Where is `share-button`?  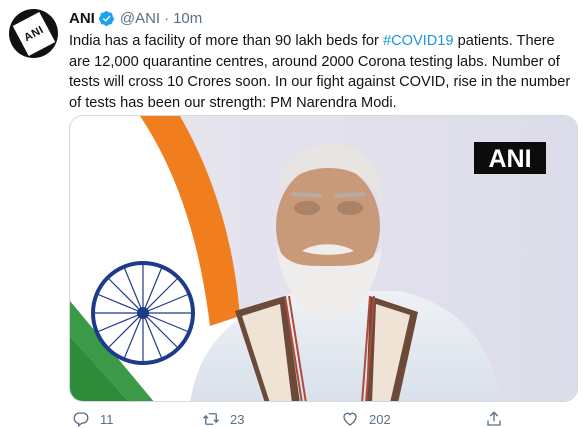
share-button is located at coordinates (499, 419).